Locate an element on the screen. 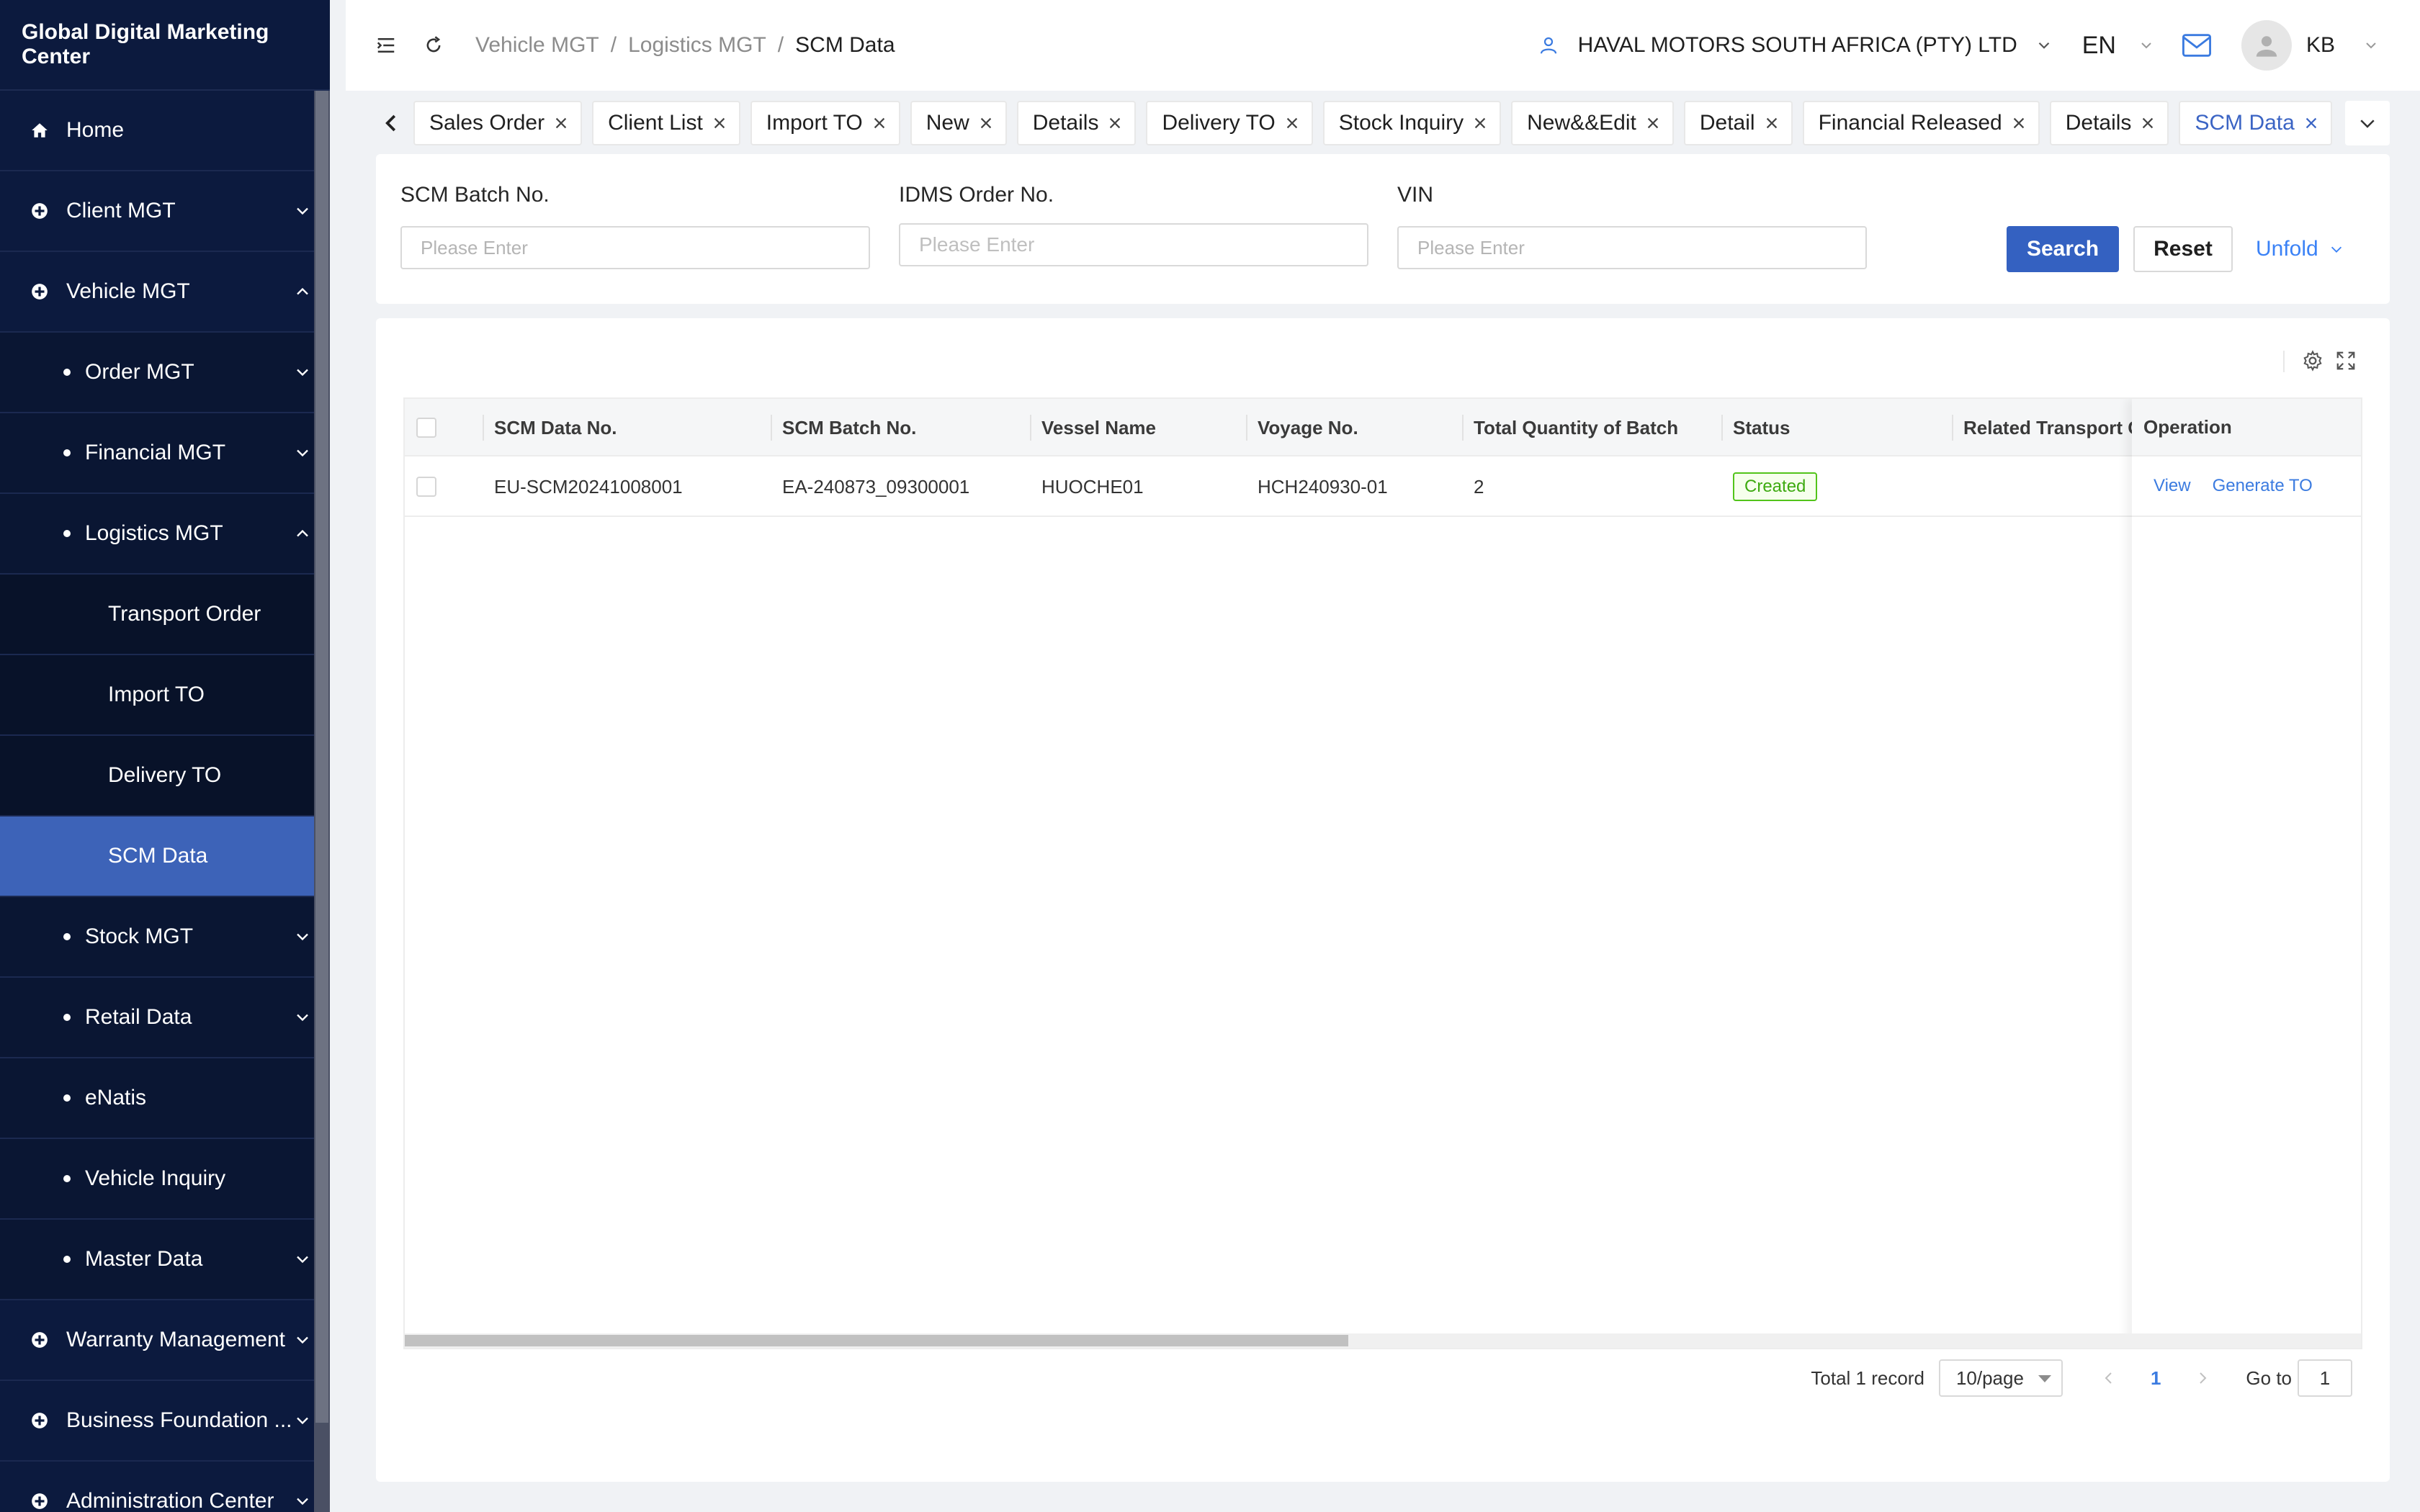  column-header: SCM Batch No. is located at coordinates (901, 427).